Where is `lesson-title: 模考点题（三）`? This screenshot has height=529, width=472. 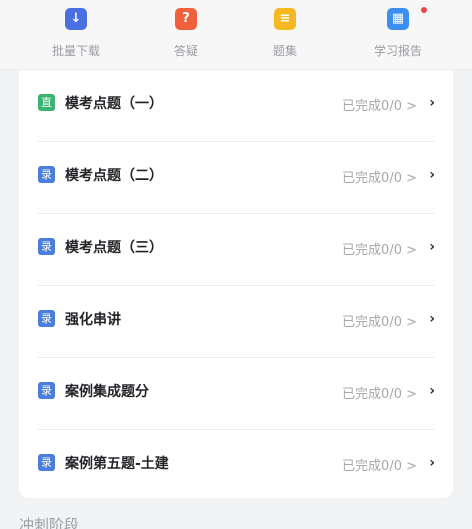 lesson-title: 模考点题（三） is located at coordinates (114, 248).